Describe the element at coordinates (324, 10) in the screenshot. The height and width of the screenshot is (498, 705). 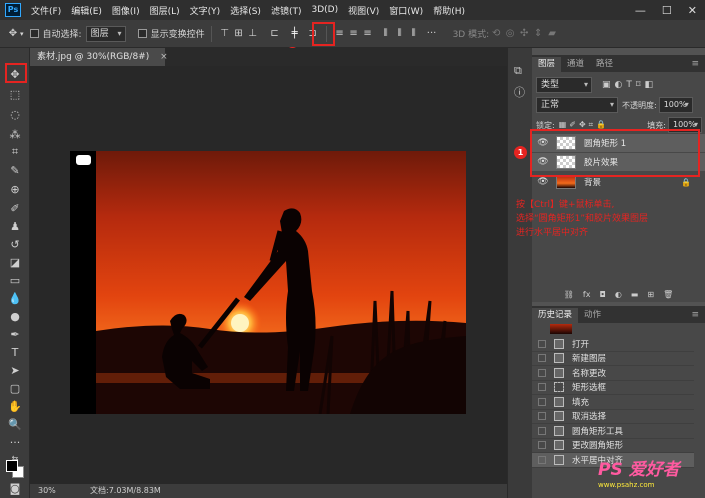
I see `menu-3d: 3D(D)` at that location.